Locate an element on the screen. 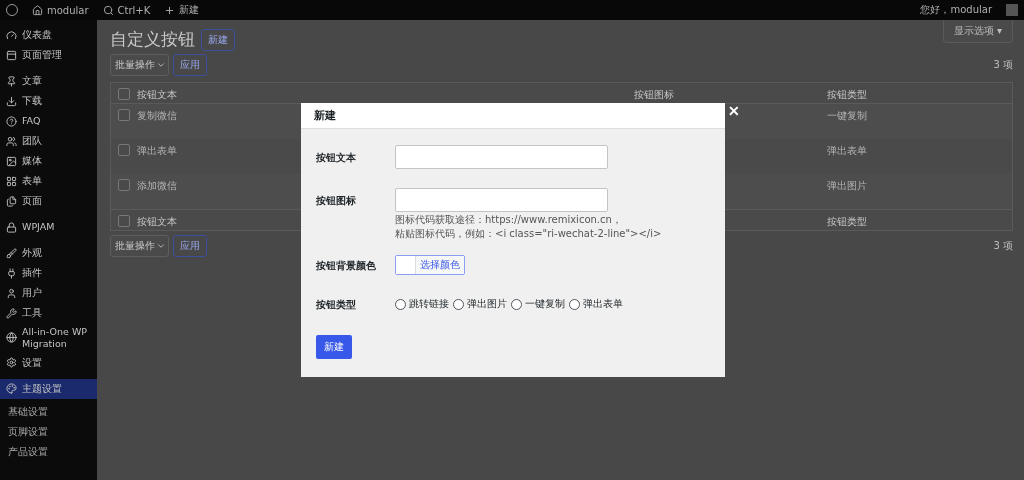  submit-button: 新建 is located at coordinates (334, 347).